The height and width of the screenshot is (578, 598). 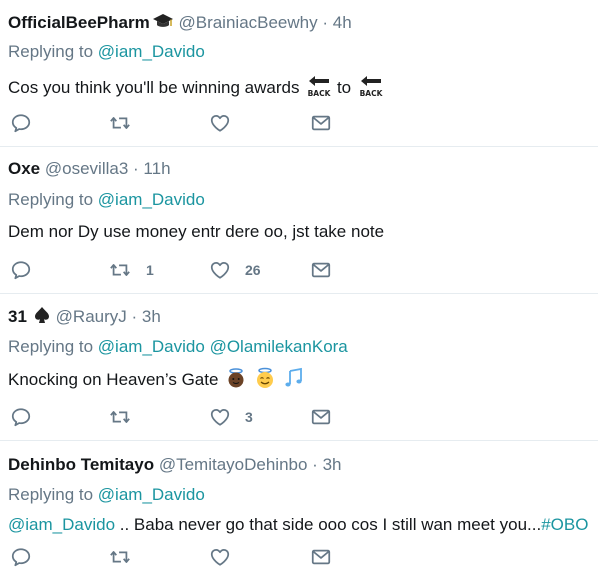 I want to click on tweet-text-middle: to, so click(x=344, y=87).